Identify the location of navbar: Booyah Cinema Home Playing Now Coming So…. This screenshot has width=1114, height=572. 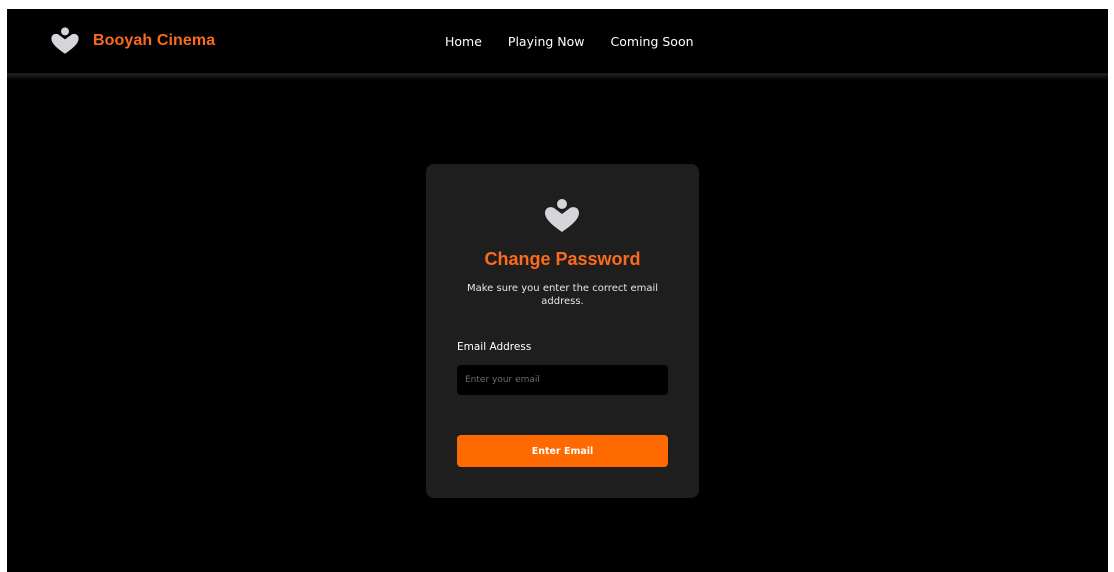
(557, 42).